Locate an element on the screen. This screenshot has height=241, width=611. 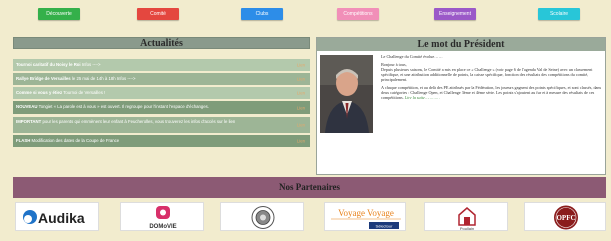
nav-enseignement-button: Enseignement is located at coordinates (455, 14).